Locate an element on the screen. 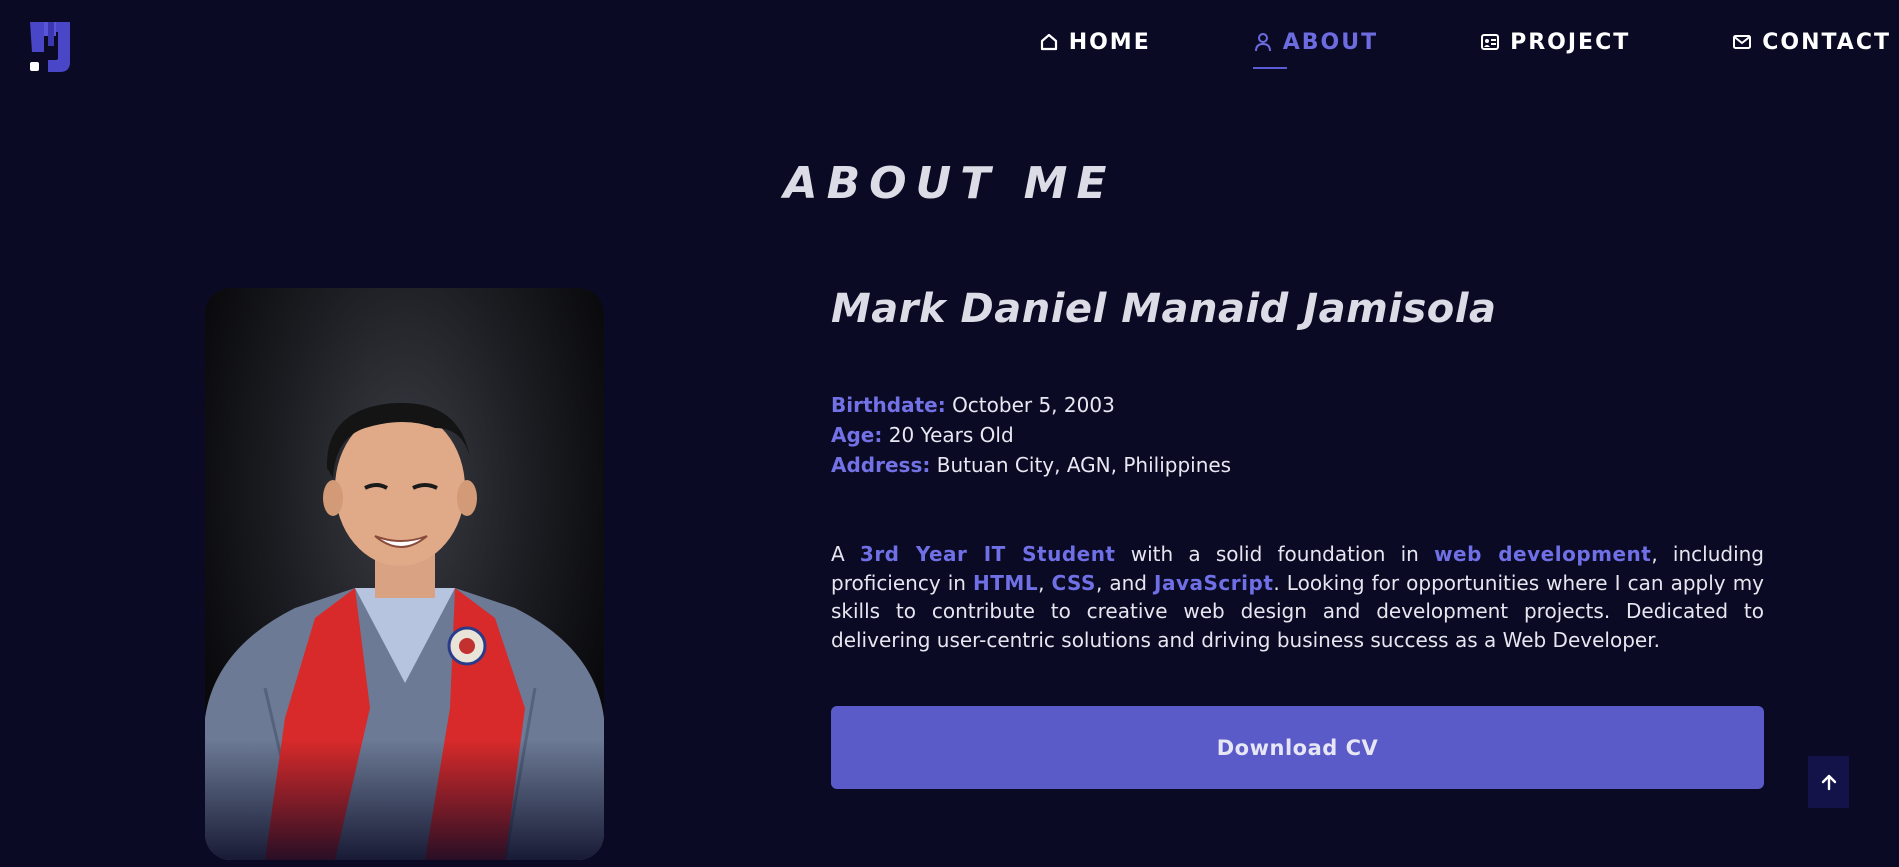 This screenshot has height=867, width=1899. scroll-to-top-button is located at coordinates (1828, 782).